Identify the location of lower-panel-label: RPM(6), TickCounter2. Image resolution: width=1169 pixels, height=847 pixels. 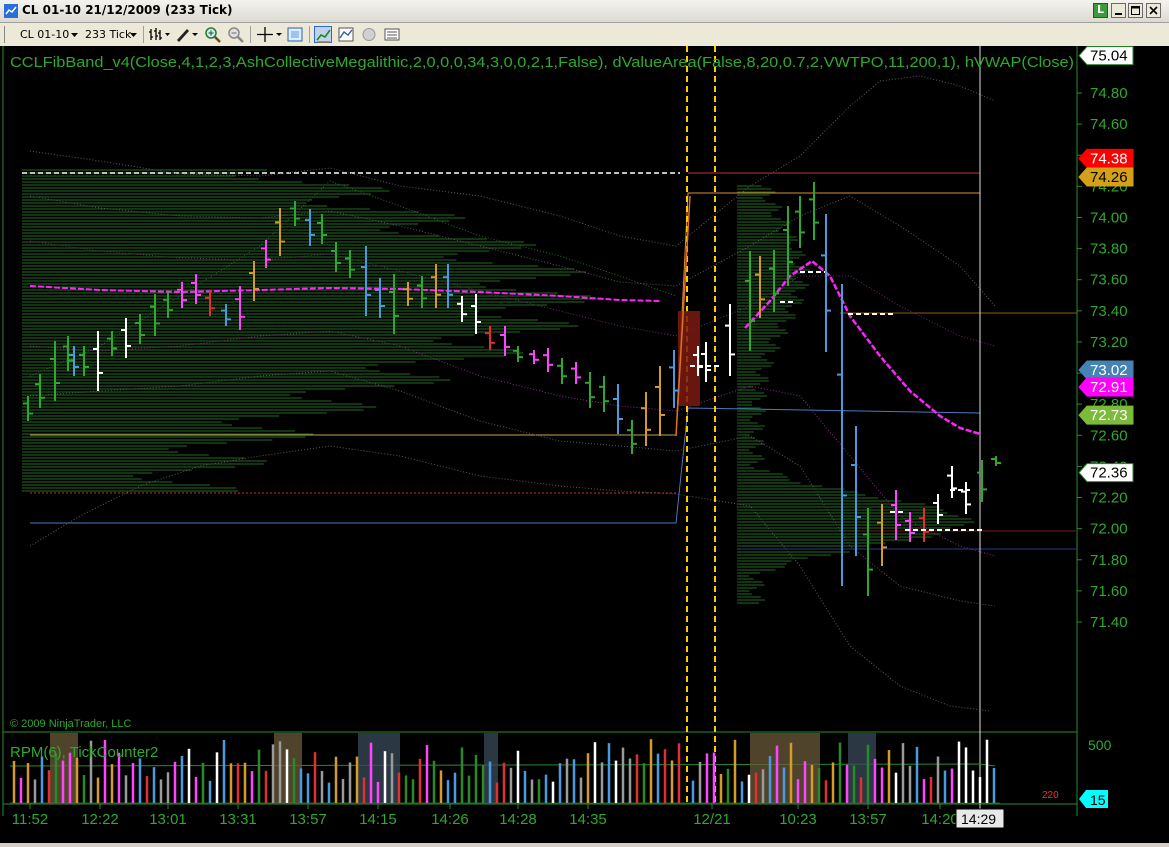
(84, 752).